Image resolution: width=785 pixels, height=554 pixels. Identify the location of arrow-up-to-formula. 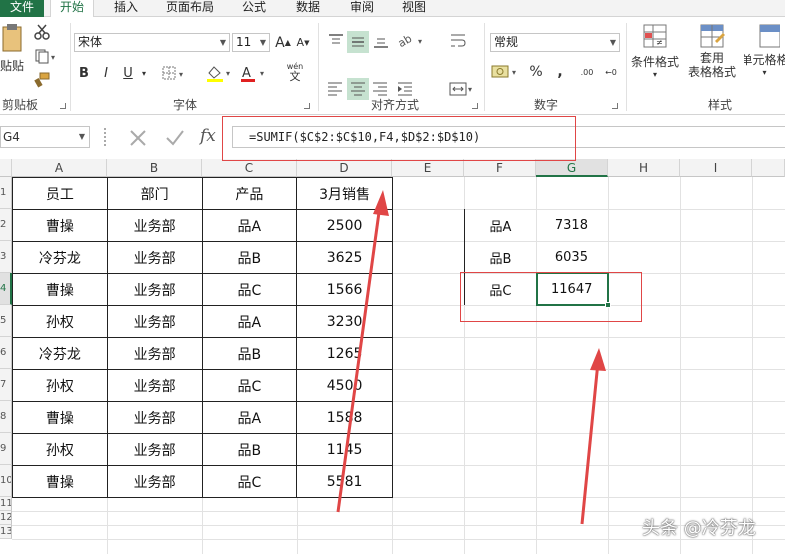
(362, 351).